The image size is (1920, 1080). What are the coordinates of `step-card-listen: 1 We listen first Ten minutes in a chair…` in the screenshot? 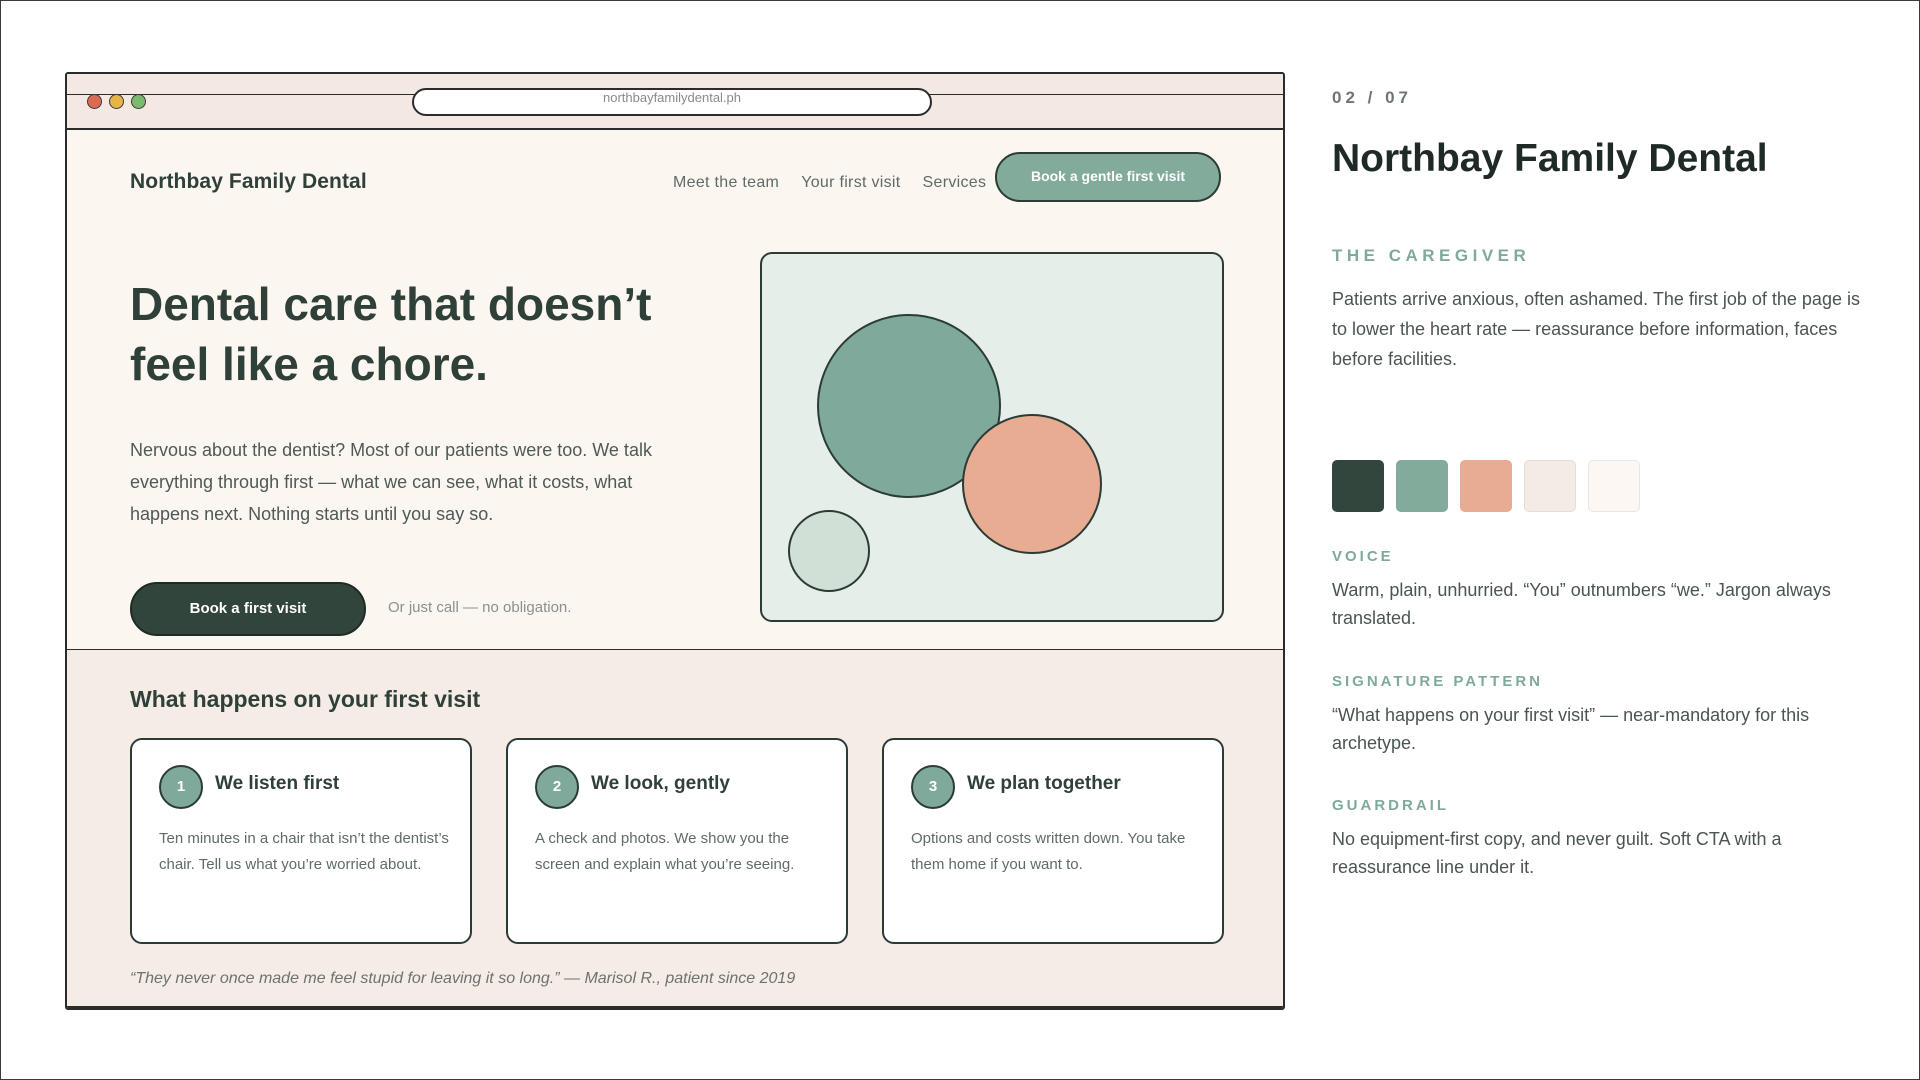 It's located at (301, 841).